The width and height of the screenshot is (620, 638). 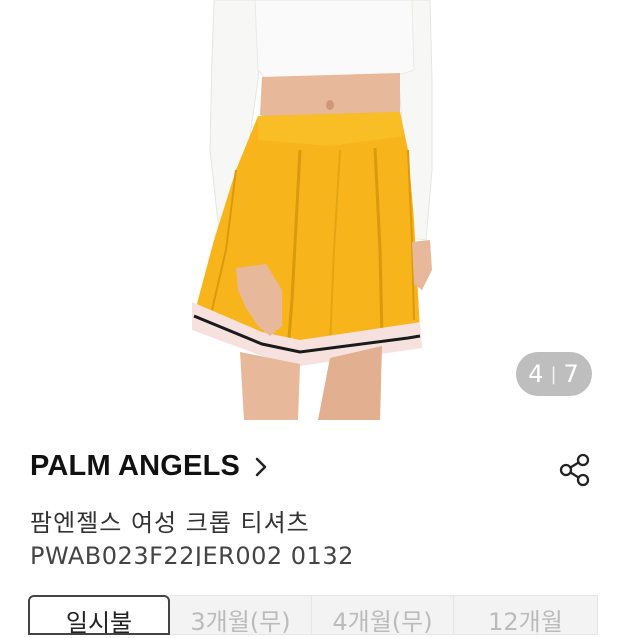 I want to click on tab-12-month: 12개월, so click(x=526, y=615).